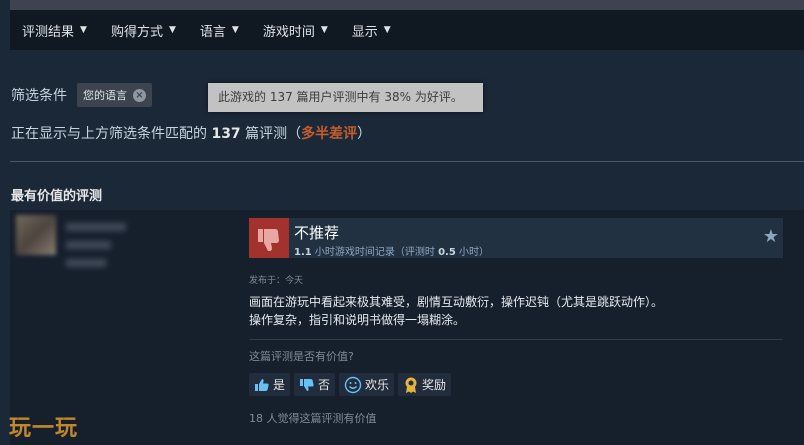  I want to click on filter-menu-review-type: 评测结果 ▼, so click(54, 30).